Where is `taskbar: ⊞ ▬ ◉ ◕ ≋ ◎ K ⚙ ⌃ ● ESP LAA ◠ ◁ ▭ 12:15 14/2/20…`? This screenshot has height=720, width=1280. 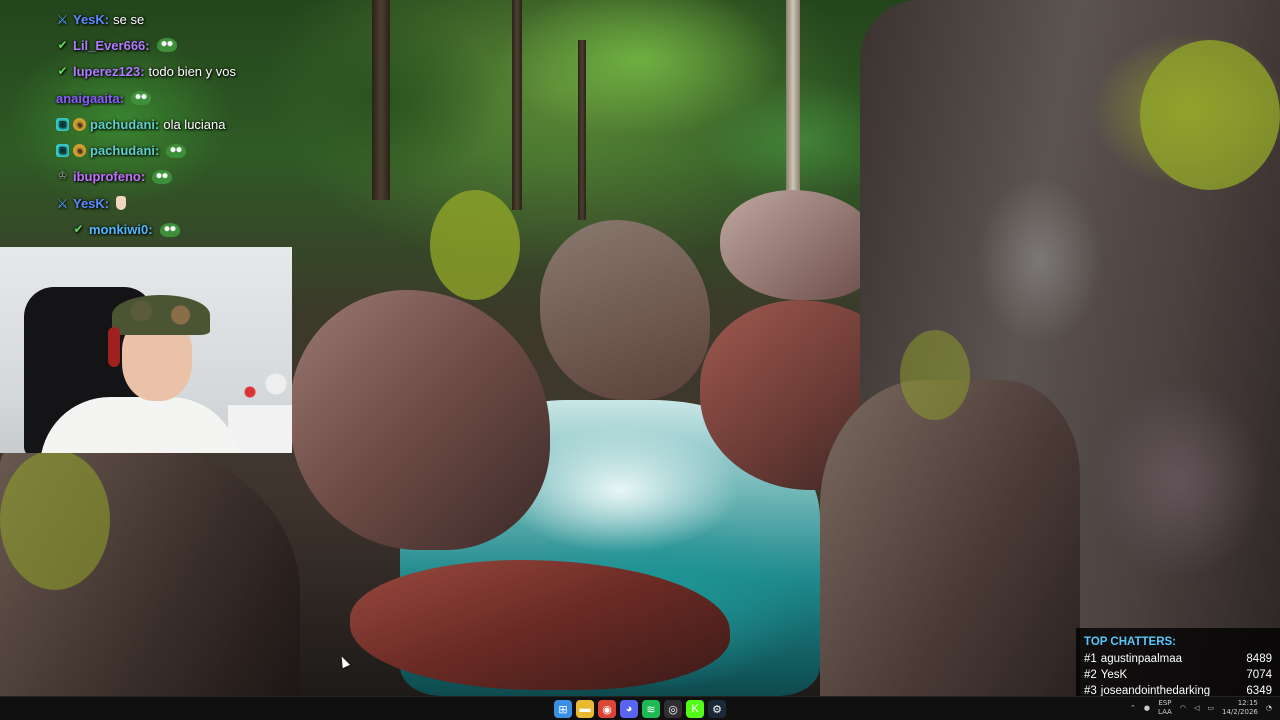 taskbar: ⊞ ▬ ◉ ◕ ≋ ◎ K ⚙ ⌃ ● ESP LAA ◠ ◁ ▭ 12:15 14/2/20… is located at coordinates (640, 708).